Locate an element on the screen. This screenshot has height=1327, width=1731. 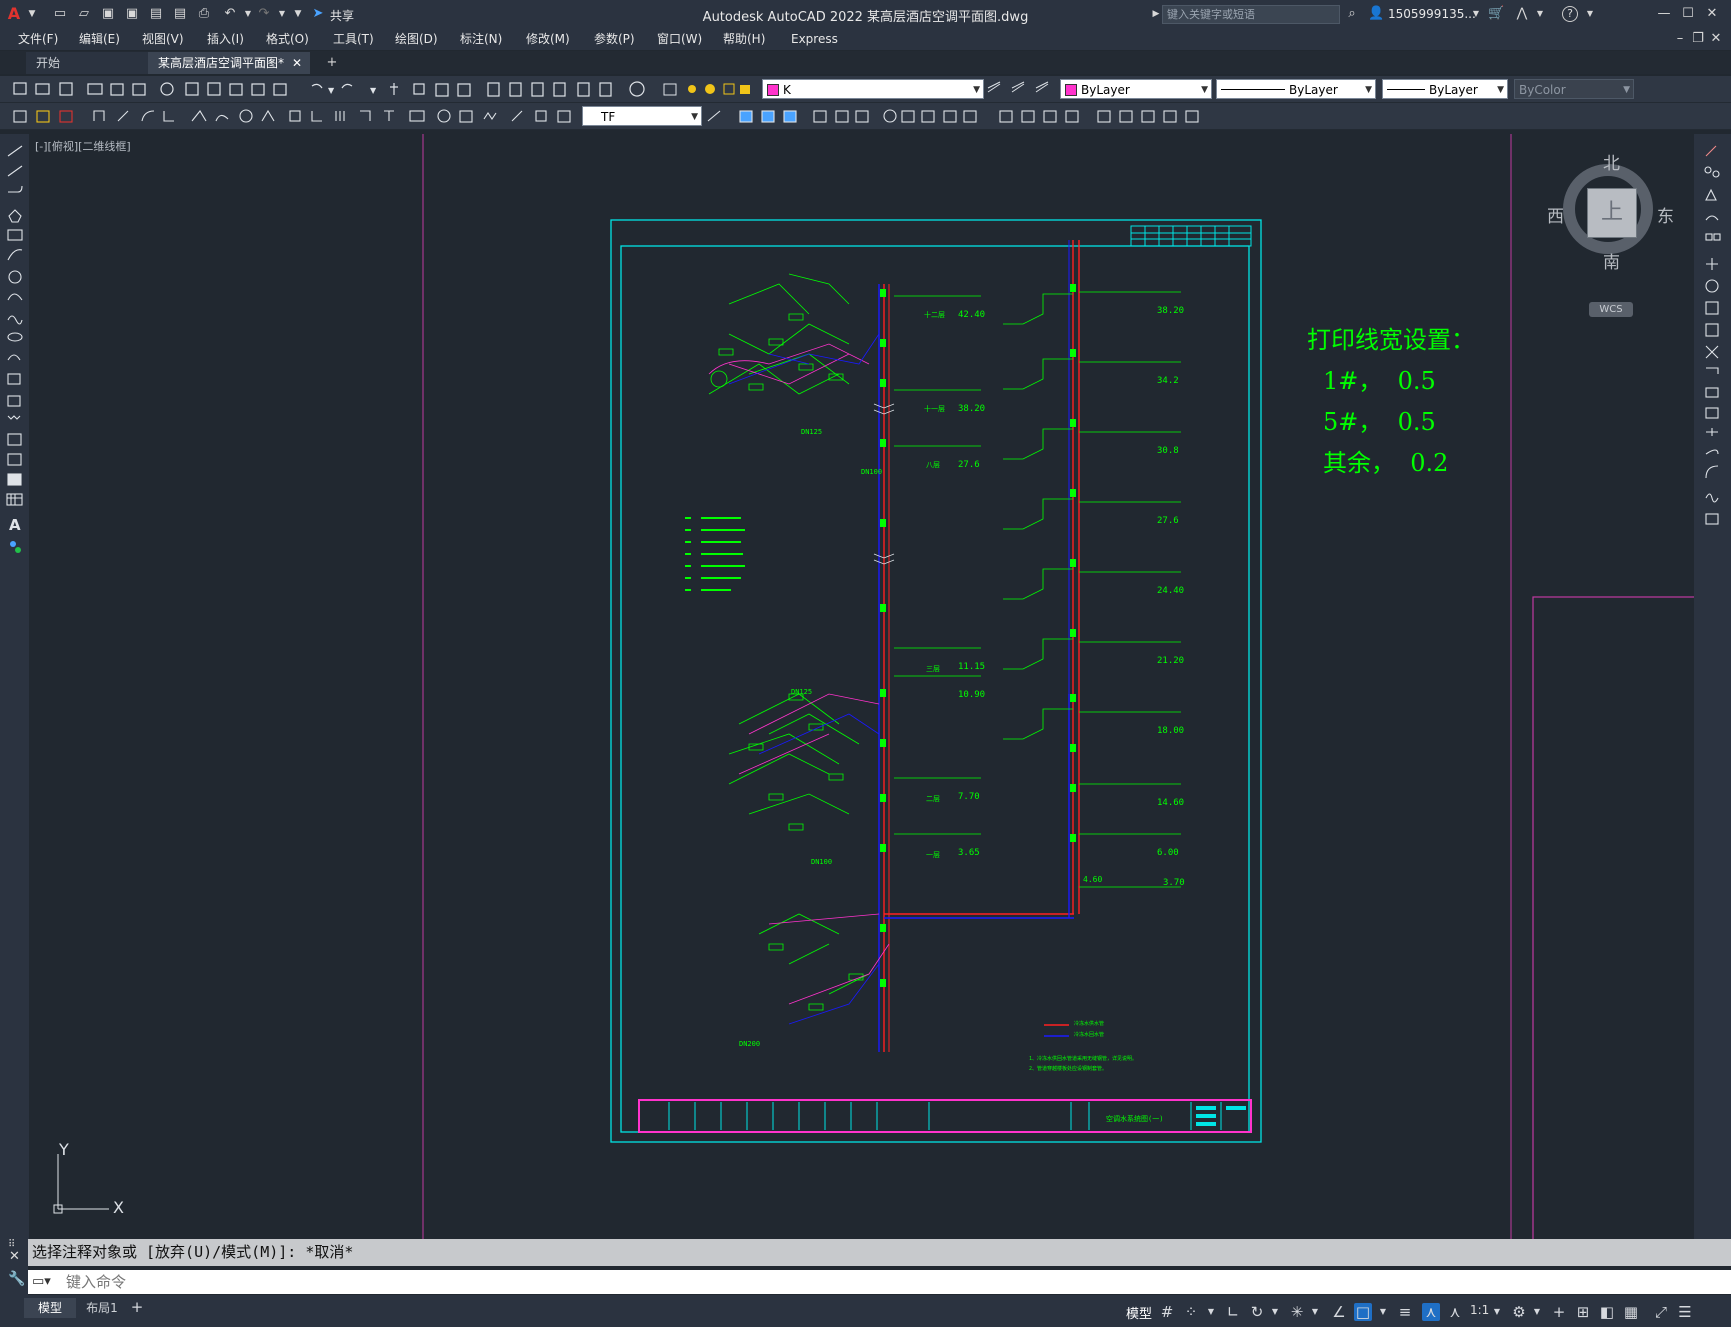
menu-express: Express is located at coordinates (814, 39).